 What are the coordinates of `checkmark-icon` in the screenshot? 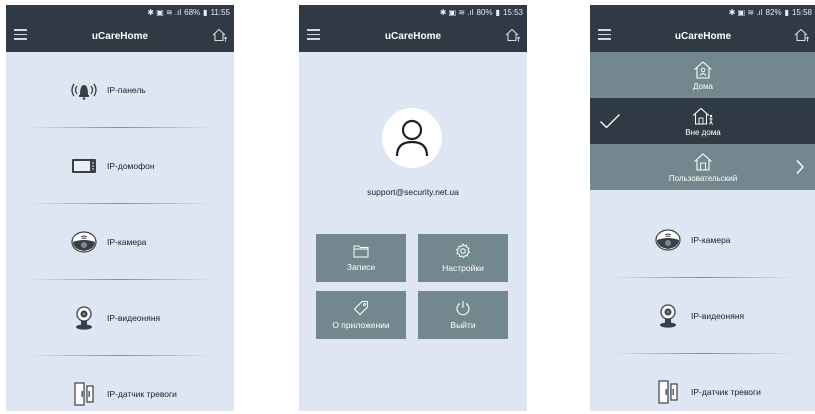 It's located at (610, 121).